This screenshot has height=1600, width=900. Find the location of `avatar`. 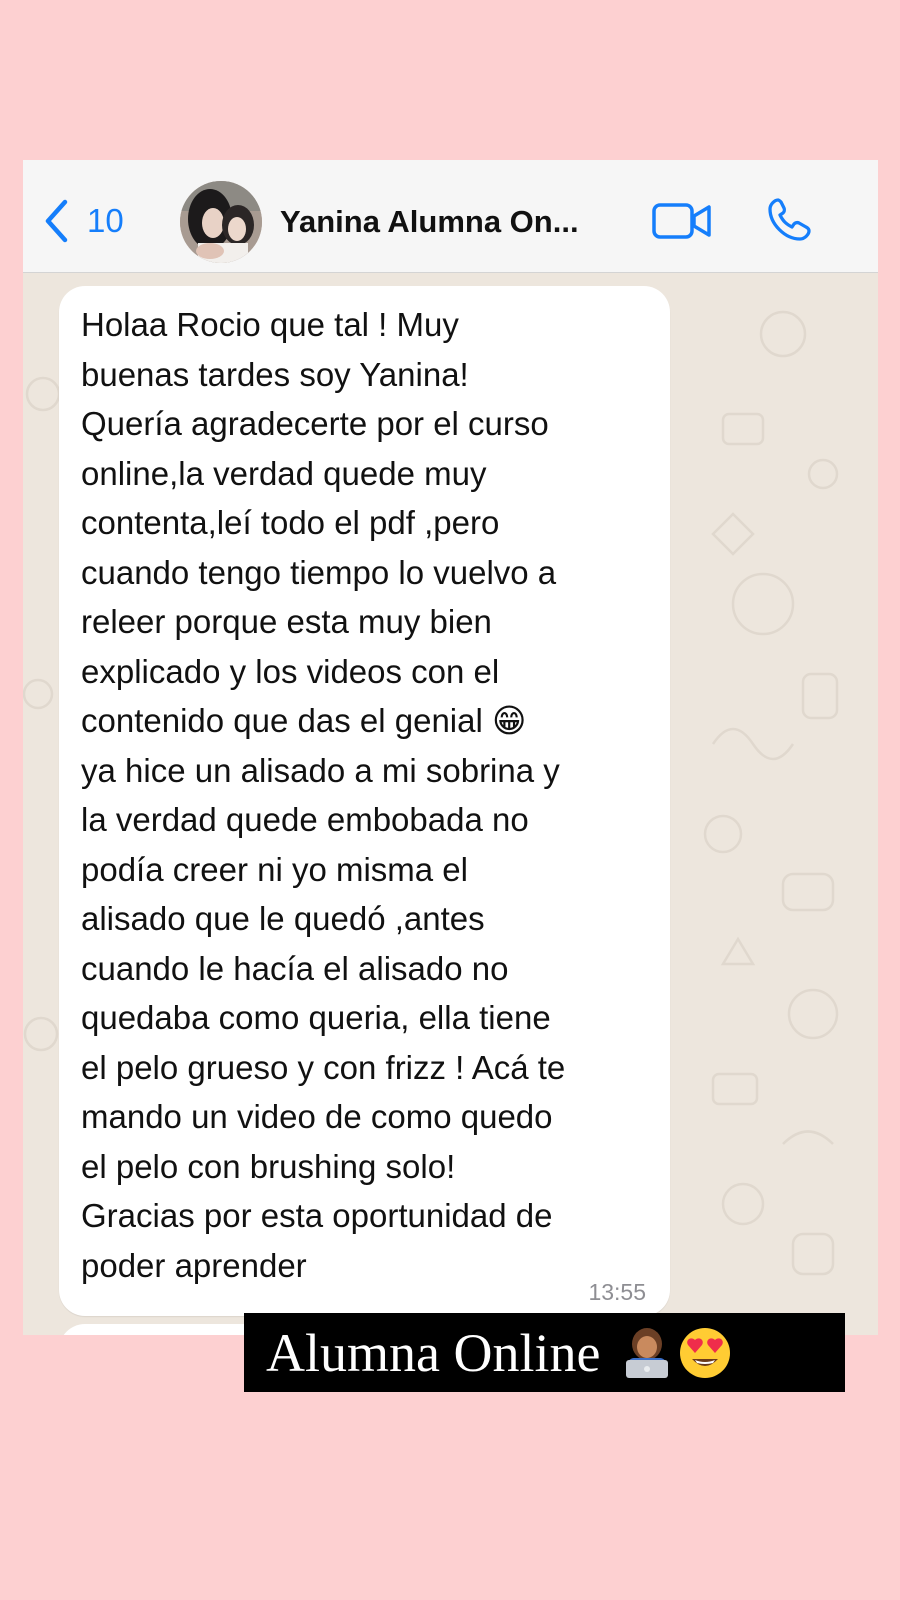

avatar is located at coordinates (221, 222).